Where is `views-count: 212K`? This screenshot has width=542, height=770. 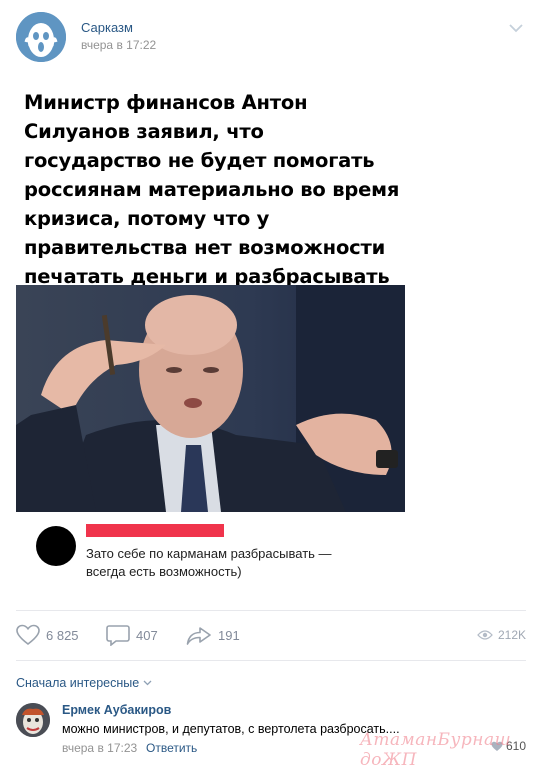 views-count: 212K is located at coordinates (511, 635).